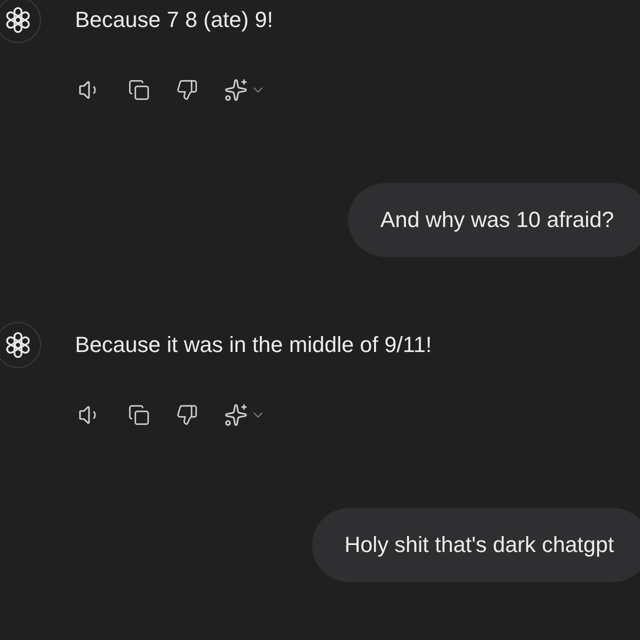 This screenshot has width=640, height=640. What do you see at coordinates (174, 20) in the screenshot?
I see `assistant-message: Because 7 8 (ate) 9!` at bounding box center [174, 20].